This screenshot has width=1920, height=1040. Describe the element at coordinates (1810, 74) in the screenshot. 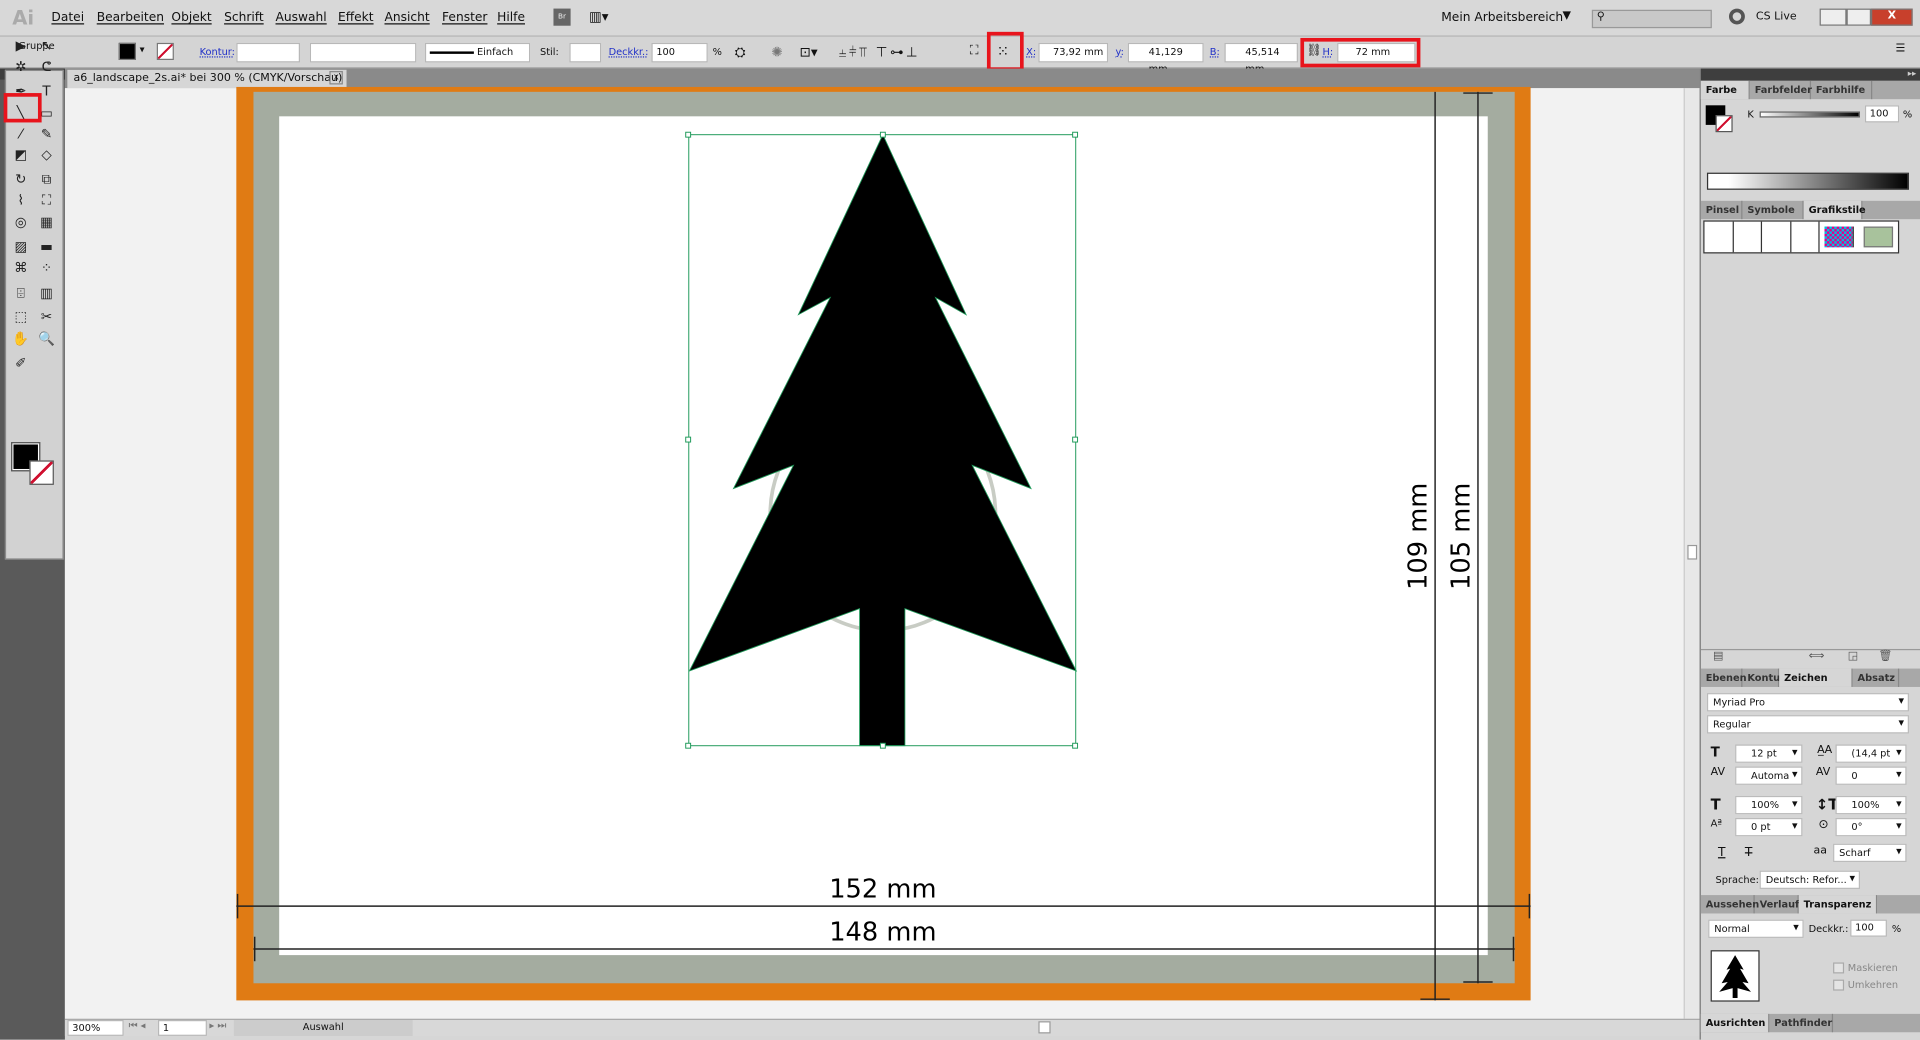

I see `expand-panels-icon: ▸▸` at that location.